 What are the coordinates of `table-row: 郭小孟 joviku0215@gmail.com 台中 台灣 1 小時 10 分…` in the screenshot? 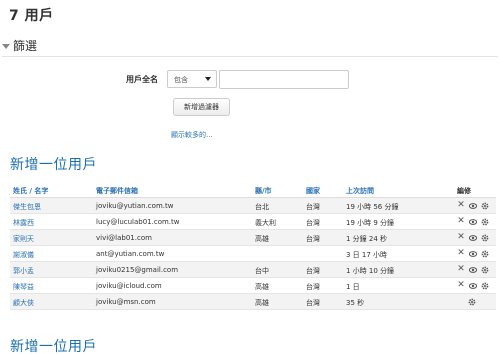 It's located at (253, 270).